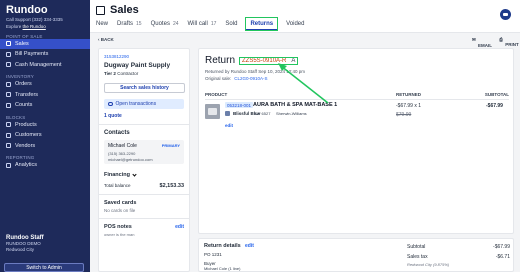  What do you see at coordinates (207, 254) in the screenshot?
I see `po-label: PO` at bounding box center [207, 254].